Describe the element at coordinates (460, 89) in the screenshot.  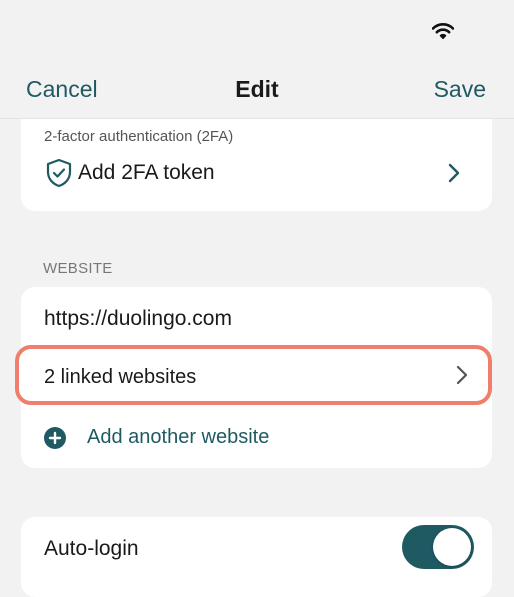
I see `save-button: Save` at that location.